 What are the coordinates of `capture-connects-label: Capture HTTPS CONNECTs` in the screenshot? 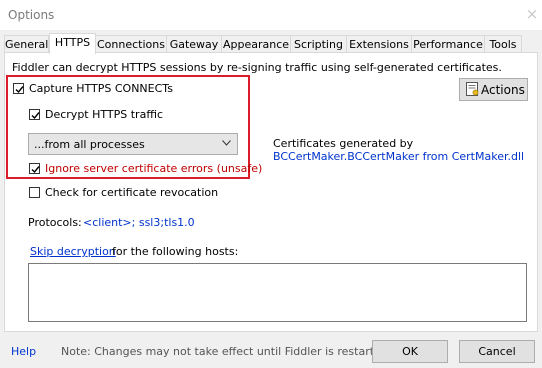 It's located at (101, 88).